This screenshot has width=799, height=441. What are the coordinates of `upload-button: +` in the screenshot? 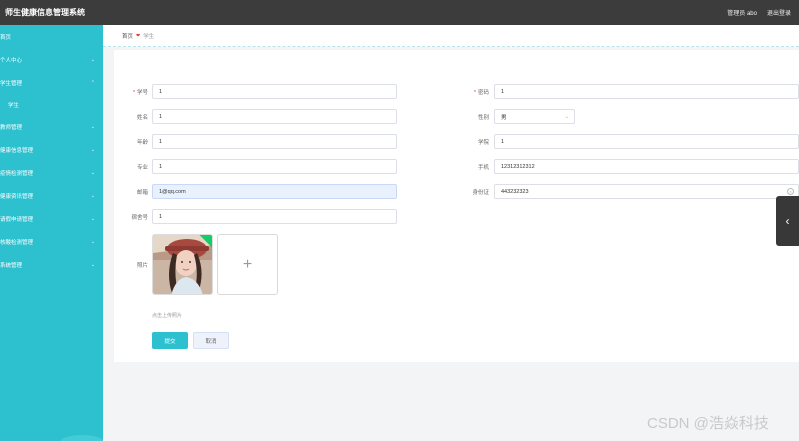 It's located at (247, 264).